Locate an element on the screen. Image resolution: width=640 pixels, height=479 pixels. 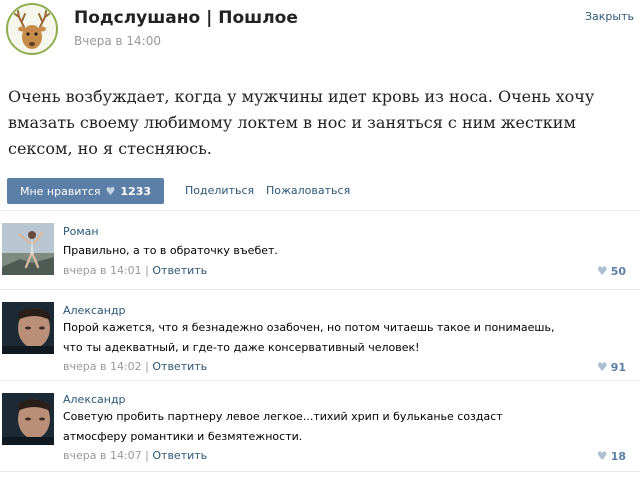
comment-like-button: ♥ 18 is located at coordinates (611, 456).